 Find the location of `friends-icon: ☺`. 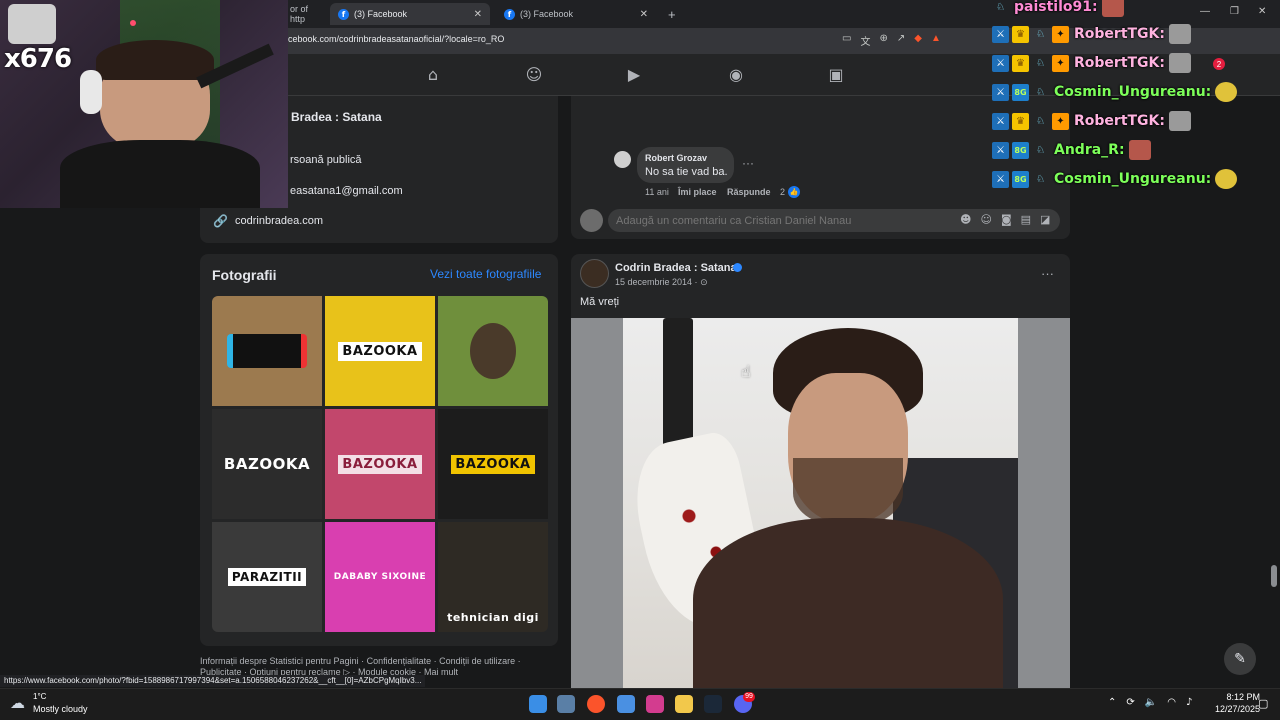

friends-icon: ☺ is located at coordinates (534, 75).